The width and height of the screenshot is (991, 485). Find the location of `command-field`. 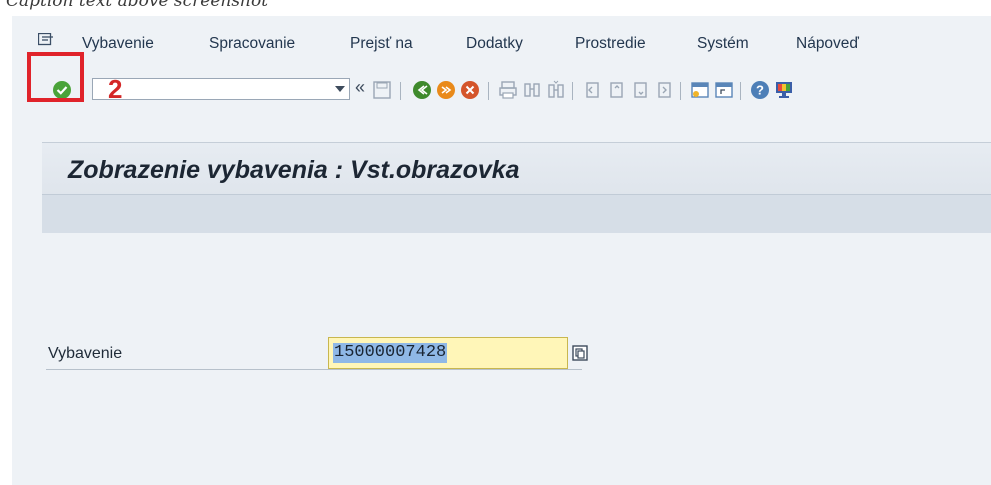

command-field is located at coordinates (221, 89).